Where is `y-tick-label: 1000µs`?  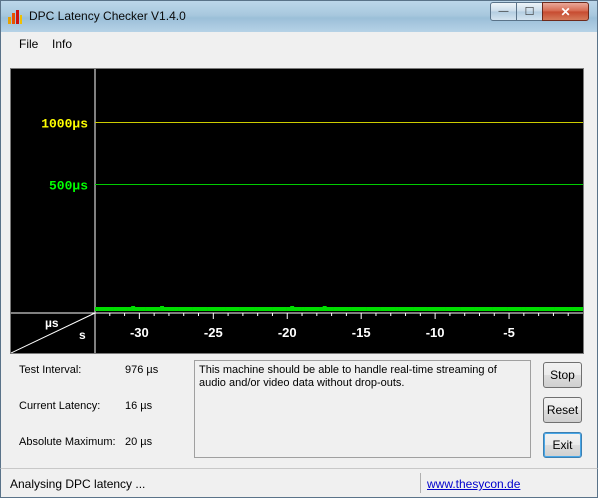
y-tick-label: 1000µs is located at coordinates (64, 124).